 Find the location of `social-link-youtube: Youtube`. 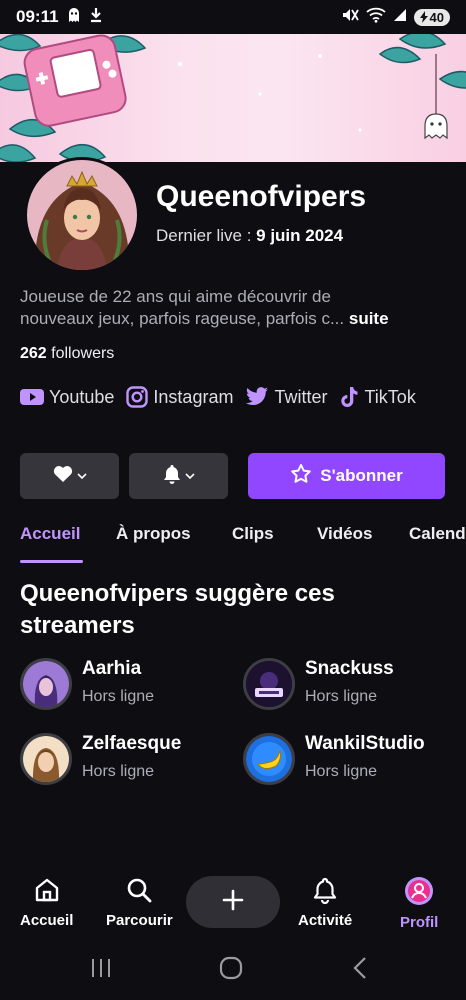

social-link-youtube: Youtube is located at coordinates (67, 397).